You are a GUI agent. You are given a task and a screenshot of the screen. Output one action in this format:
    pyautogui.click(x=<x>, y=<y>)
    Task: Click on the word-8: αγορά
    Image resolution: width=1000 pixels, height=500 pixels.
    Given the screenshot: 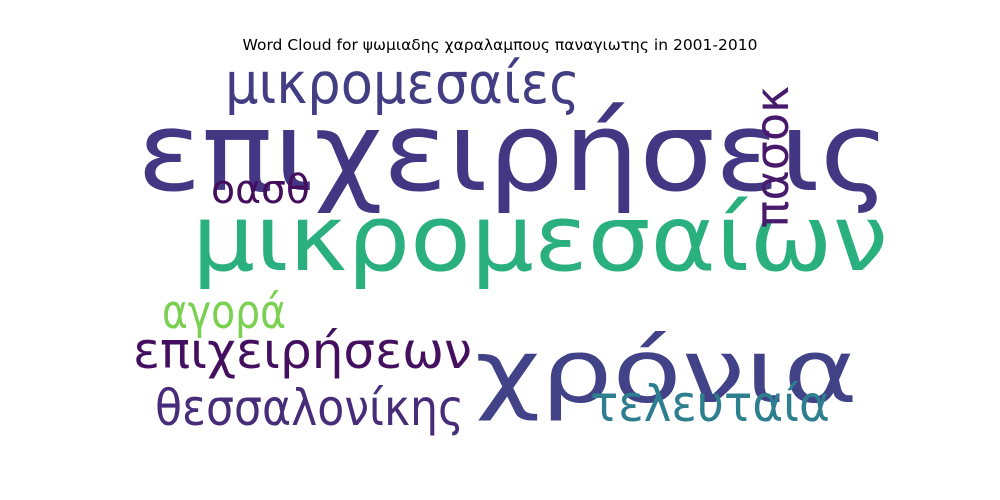 What is the action you would take?
    pyautogui.click(x=224, y=312)
    